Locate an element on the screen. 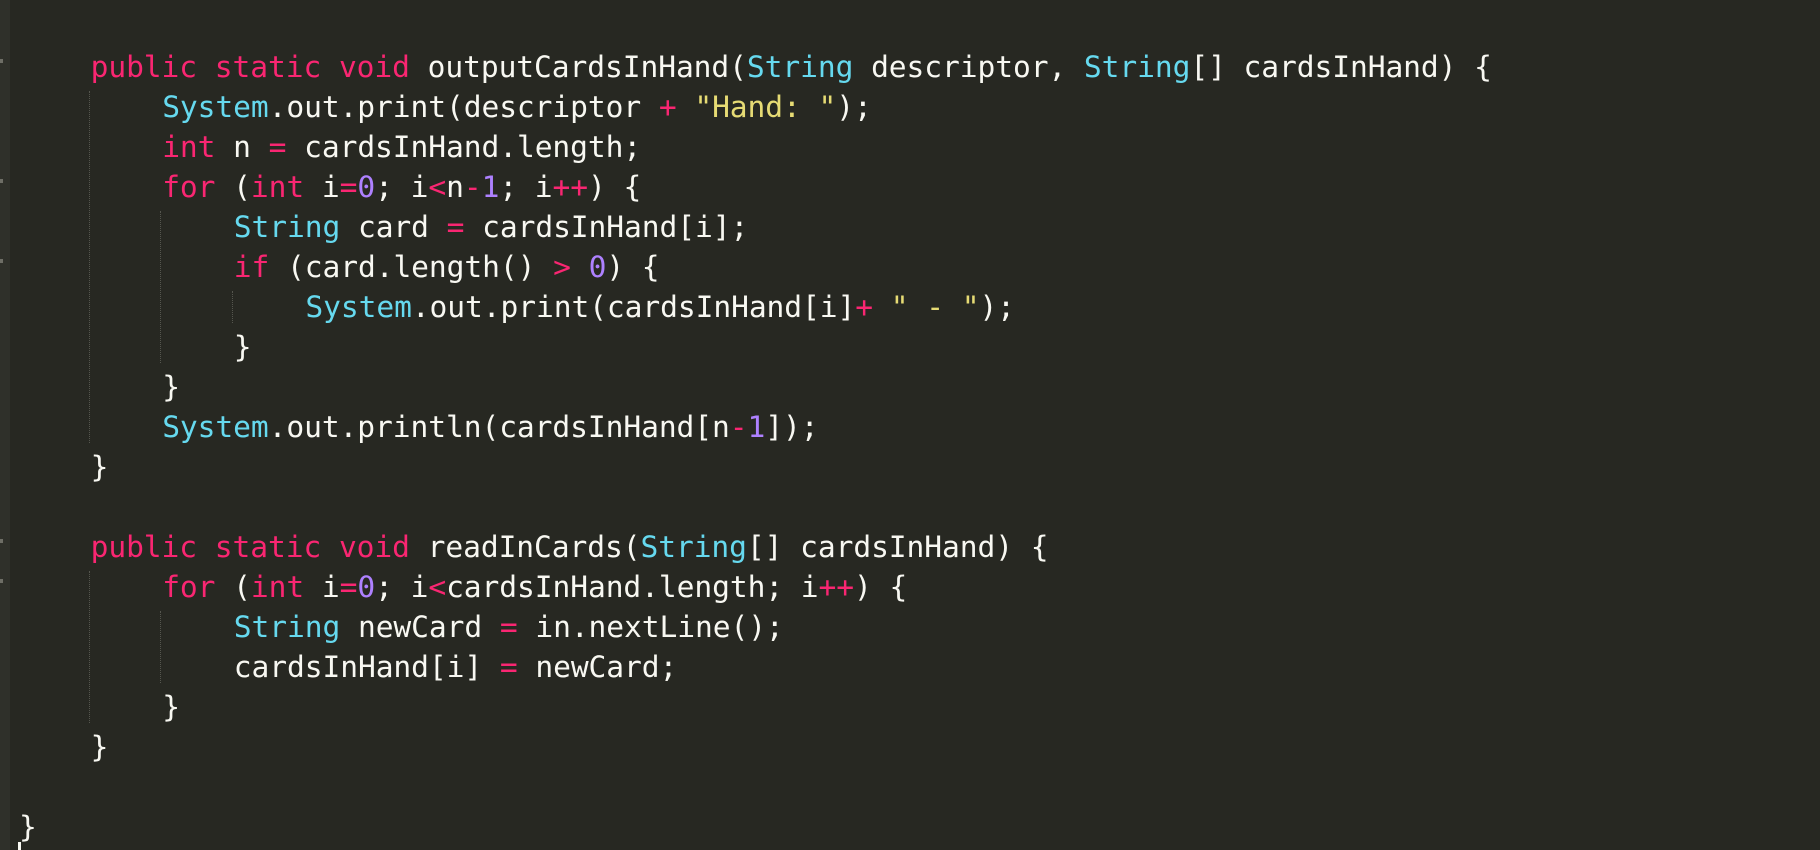 The height and width of the screenshot is (850, 1820). code-line: for (int i=0; i<n-1; i++) { is located at coordinates (401, 187).